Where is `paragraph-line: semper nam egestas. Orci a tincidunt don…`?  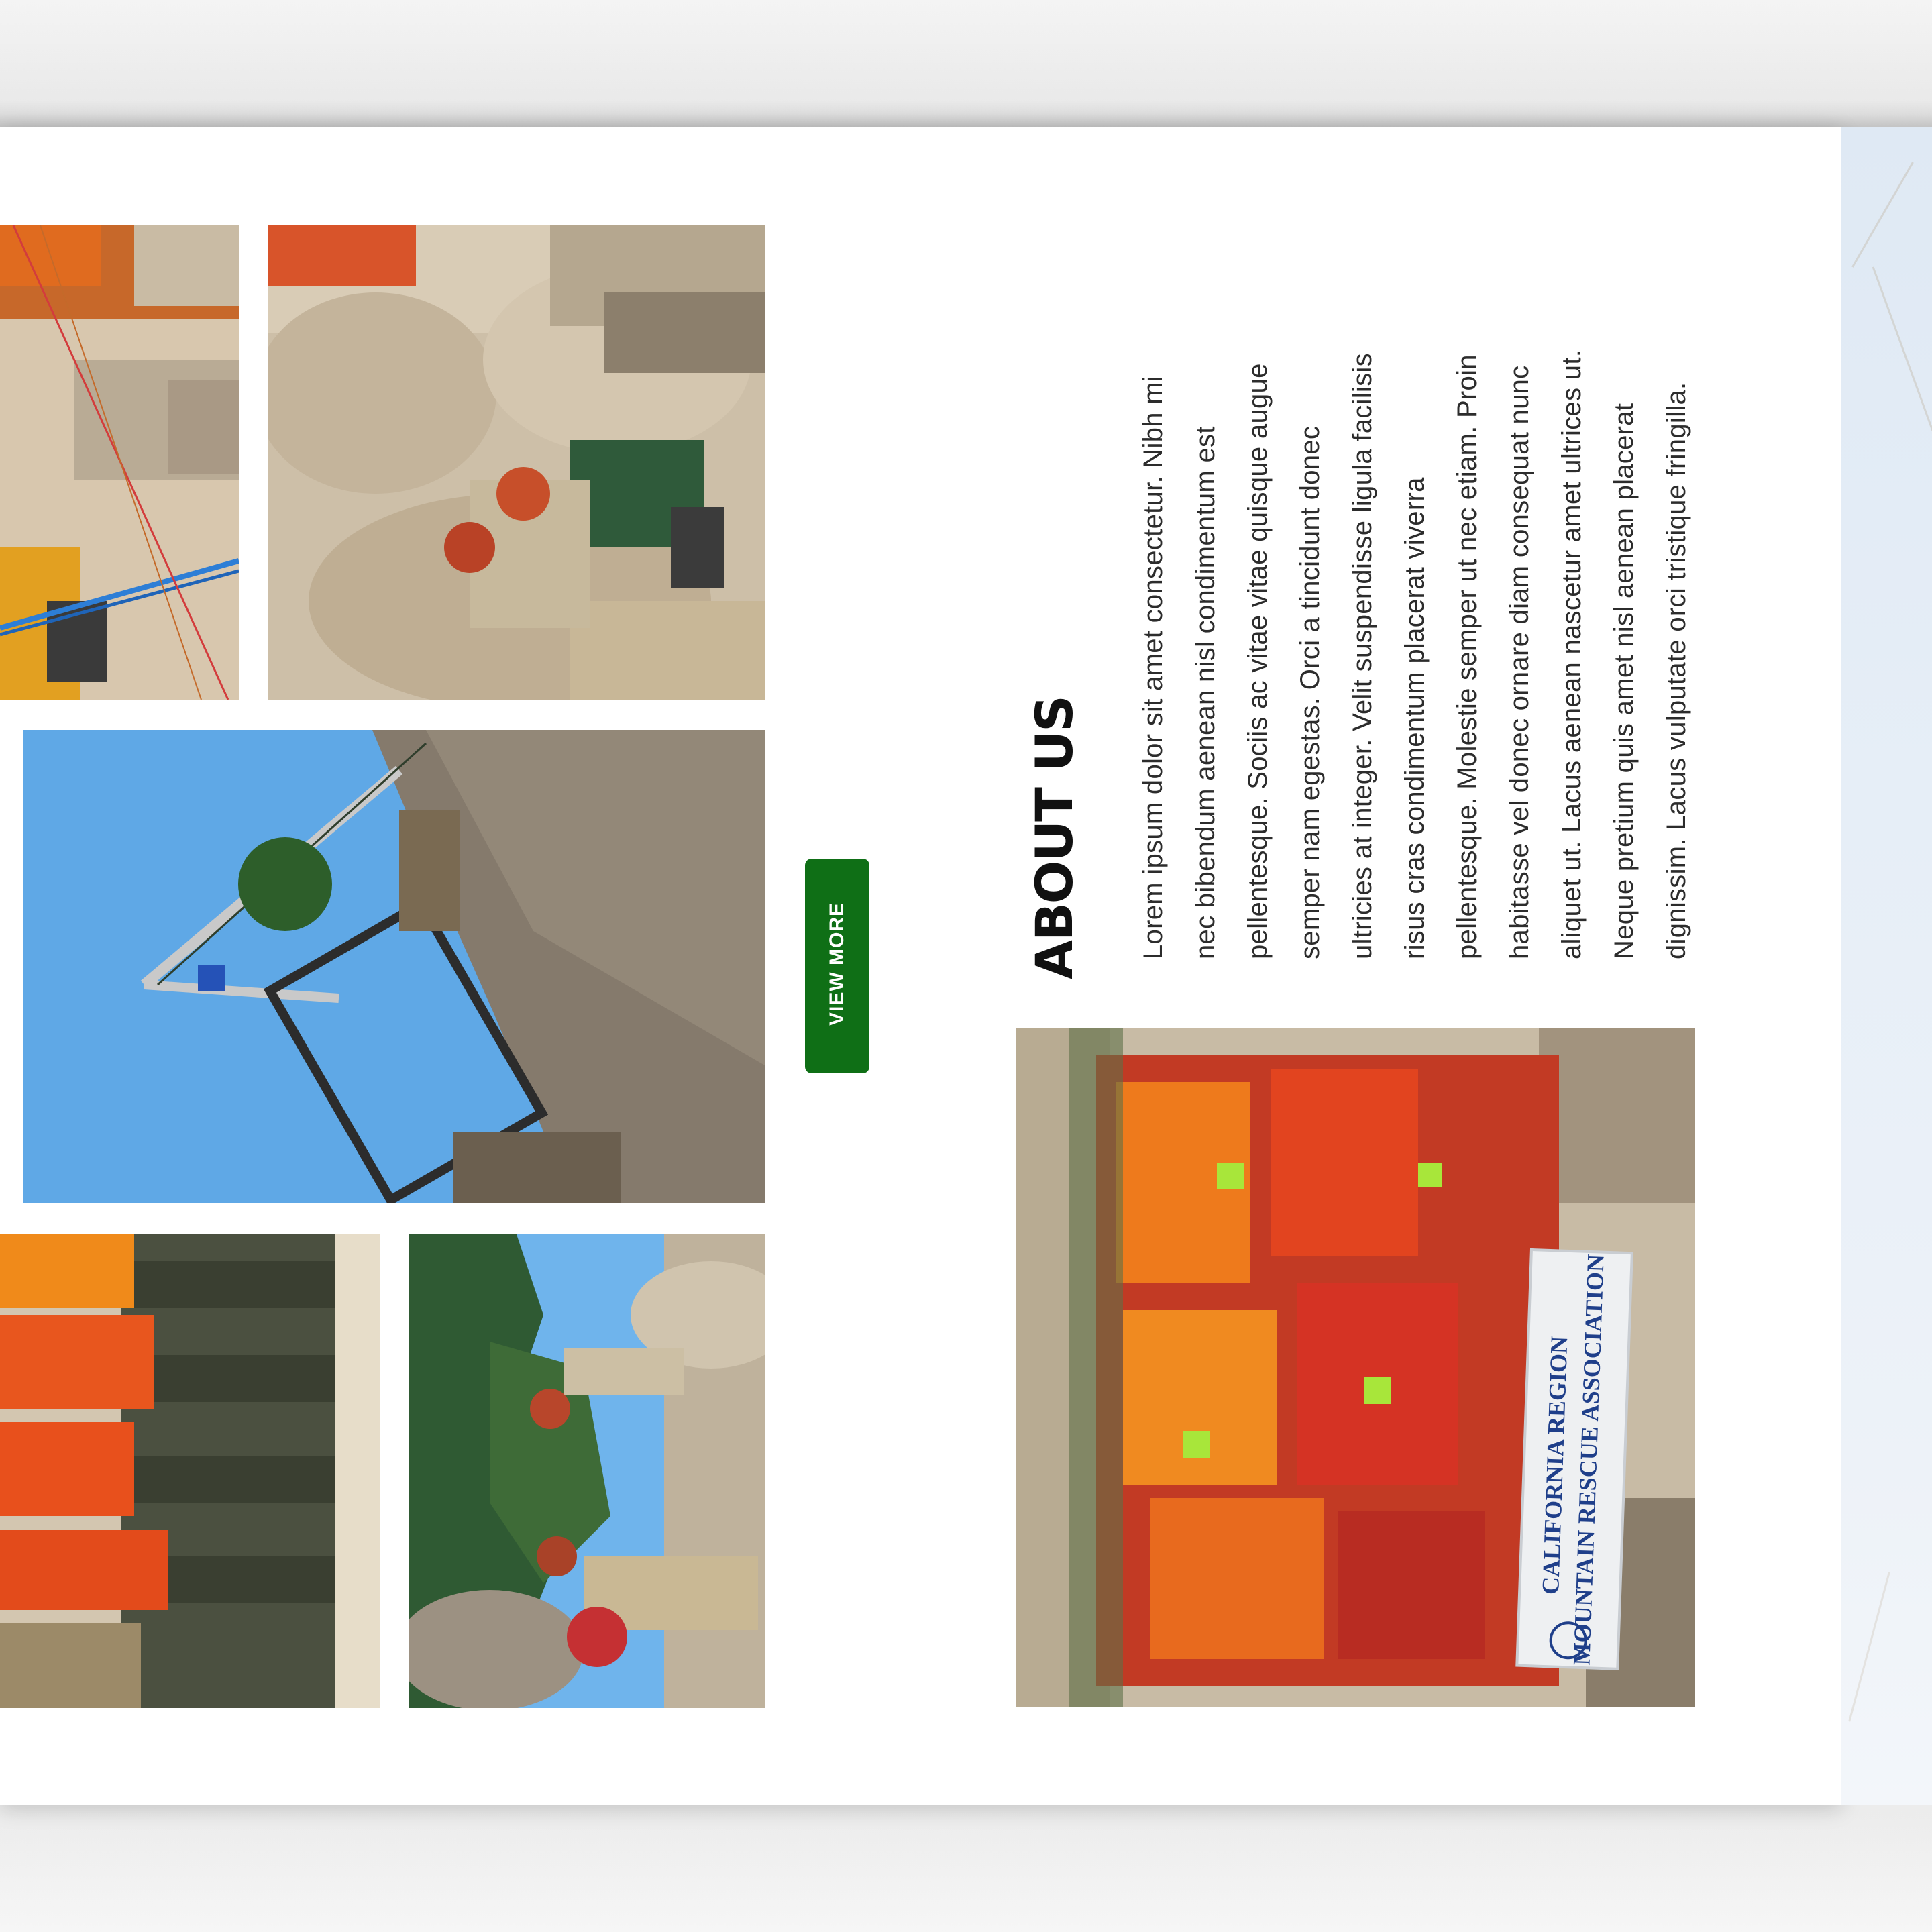 paragraph-line: semper nam egestas. Orci a tincidunt don… is located at coordinates (1310, 692).